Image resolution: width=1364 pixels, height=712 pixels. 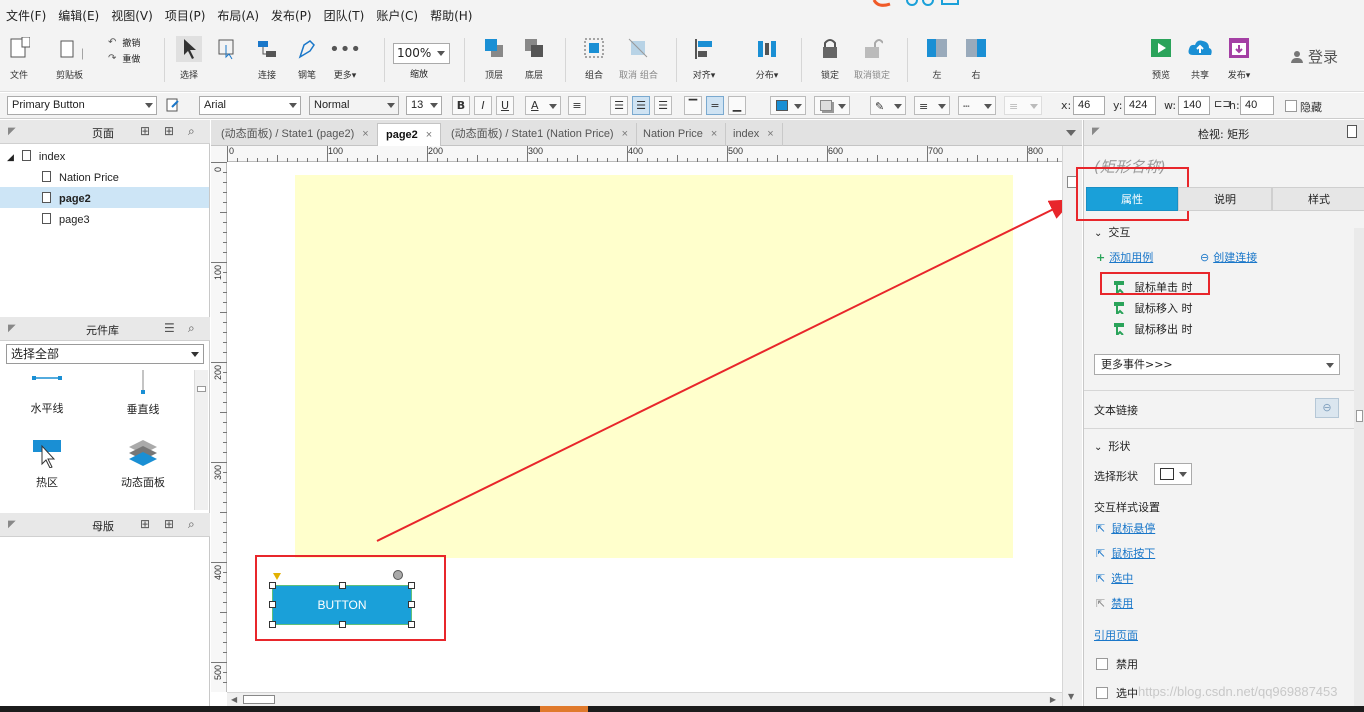 What do you see at coordinates (409, 134) in the screenshot?
I see `tab-page2: page2 ×` at bounding box center [409, 134].